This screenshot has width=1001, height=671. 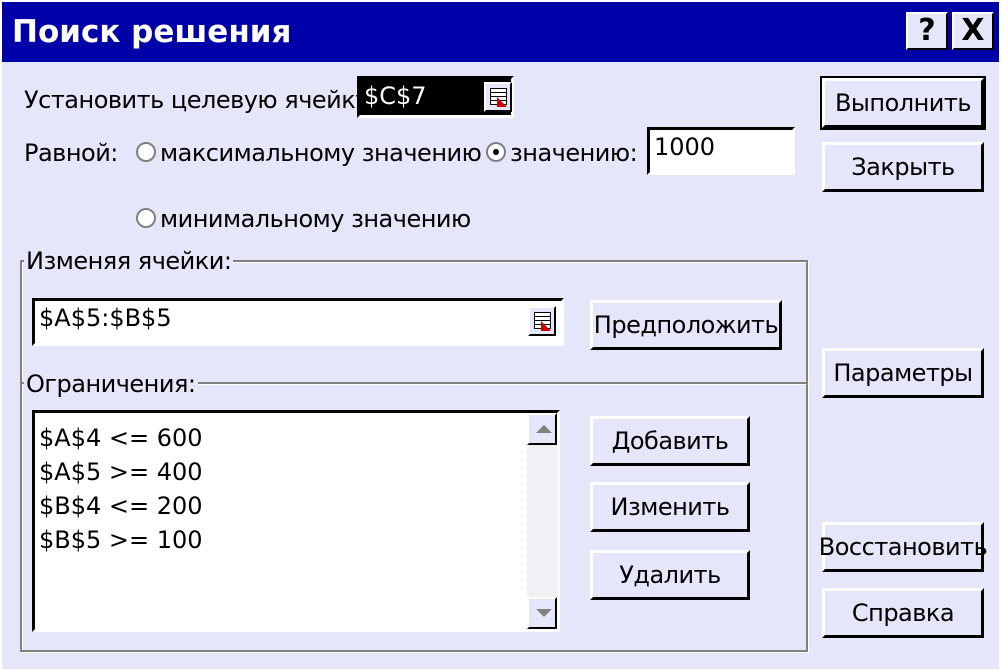 What do you see at coordinates (111, 384) in the screenshot?
I see `constraints-legend: Ограничения:` at bounding box center [111, 384].